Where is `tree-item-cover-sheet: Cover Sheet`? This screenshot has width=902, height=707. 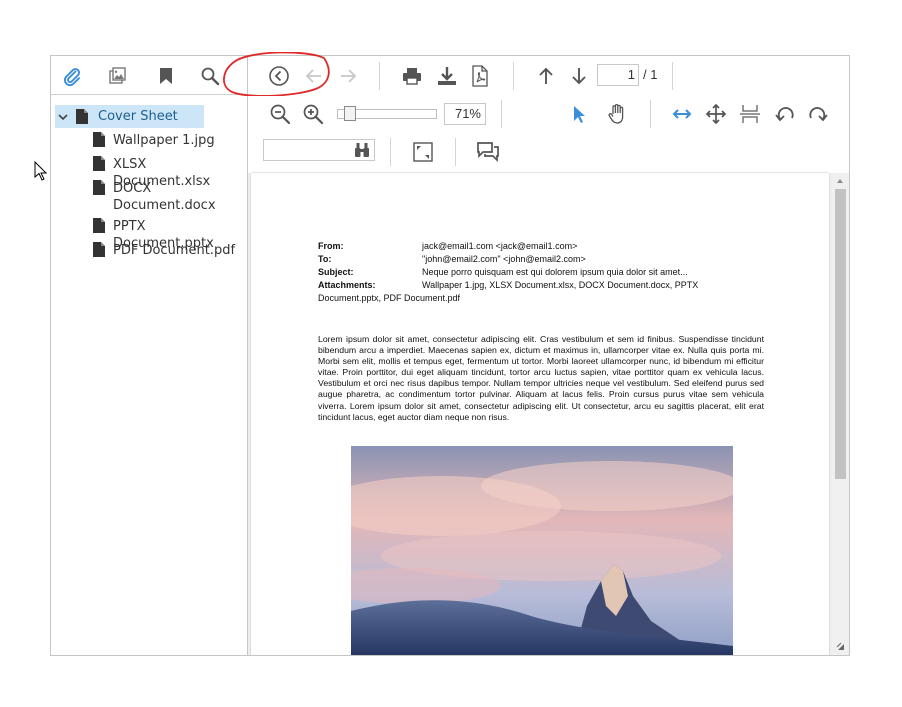
tree-item-cover-sheet: Cover Sheet is located at coordinates (129, 116).